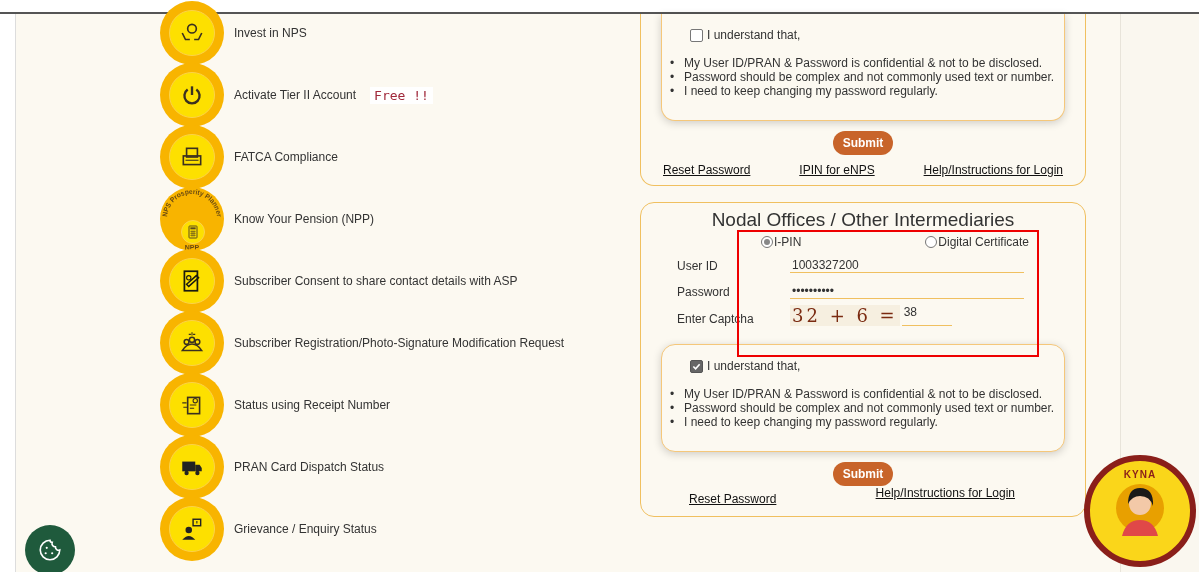 Image resolution: width=1199 pixels, height=572 pixels. I want to click on service-link: Subscriber Consent to share contact details with ASP, so click(376, 281).